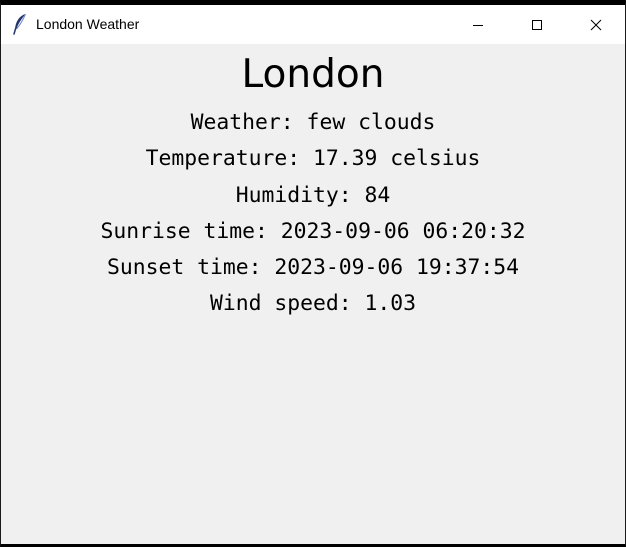 Image resolution: width=626 pixels, height=547 pixels. I want to click on title-bar: London Weather, so click(313, 24).